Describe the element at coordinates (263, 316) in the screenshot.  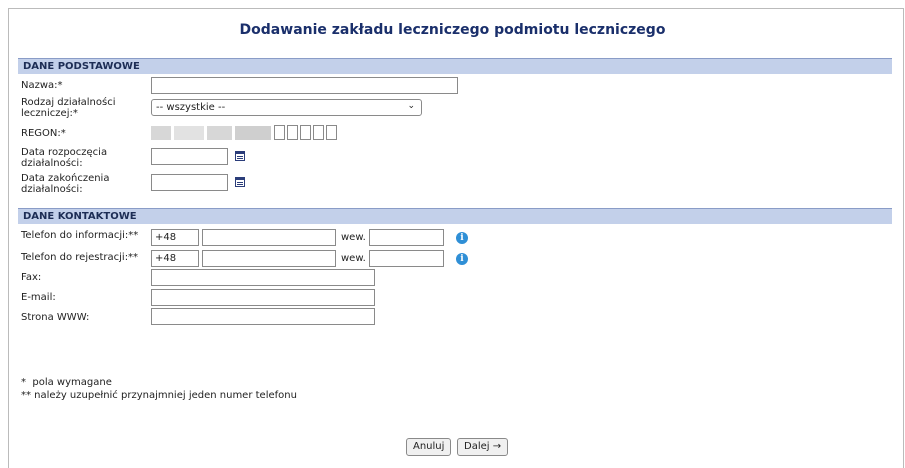
I see `www-input` at that location.